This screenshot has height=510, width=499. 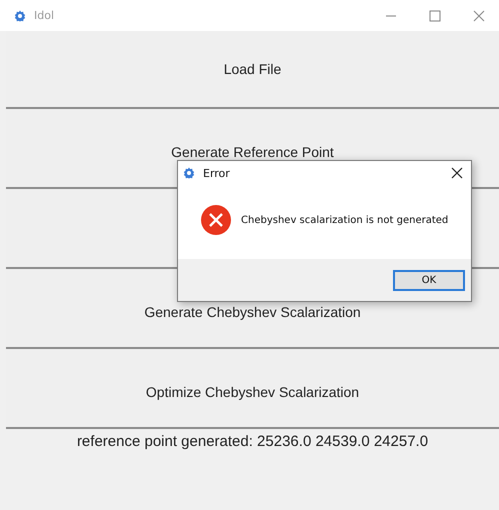 What do you see at coordinates (344, 220) in the screenshot?
I see `error-message: Chebyshev scalarization is not generated` at bounding box center [344, 220].